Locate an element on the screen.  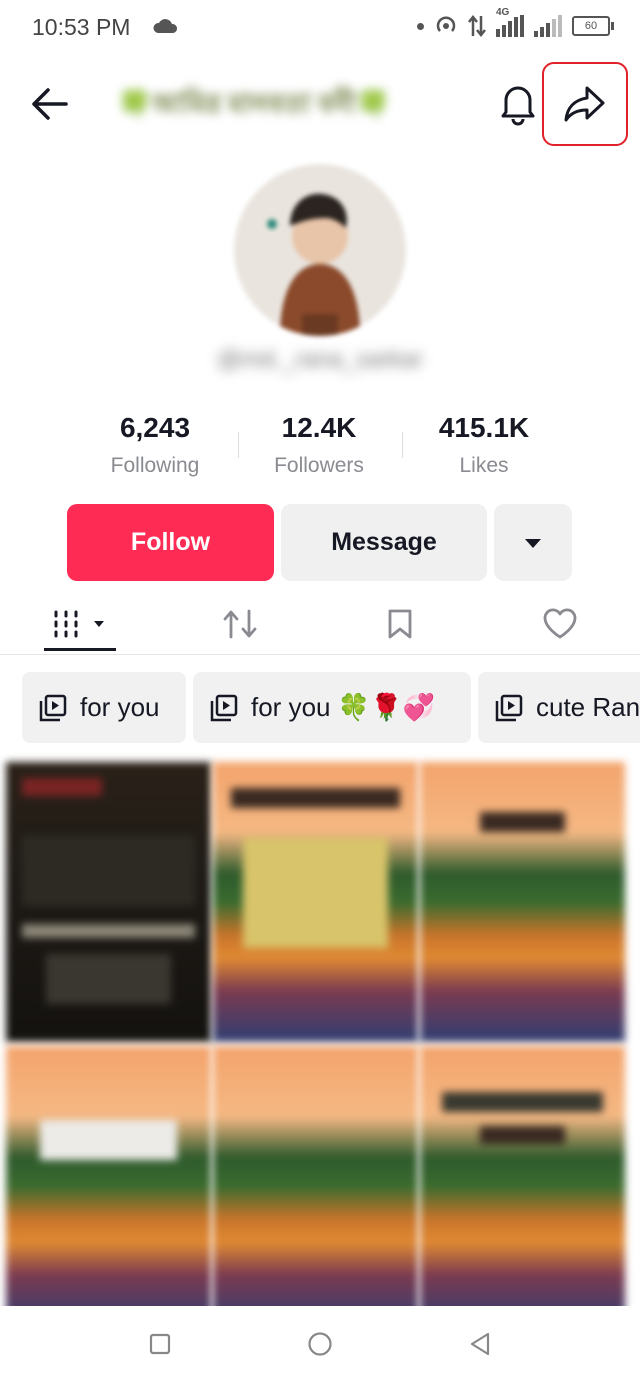
more-options-button is located at coordinates (533, 542).